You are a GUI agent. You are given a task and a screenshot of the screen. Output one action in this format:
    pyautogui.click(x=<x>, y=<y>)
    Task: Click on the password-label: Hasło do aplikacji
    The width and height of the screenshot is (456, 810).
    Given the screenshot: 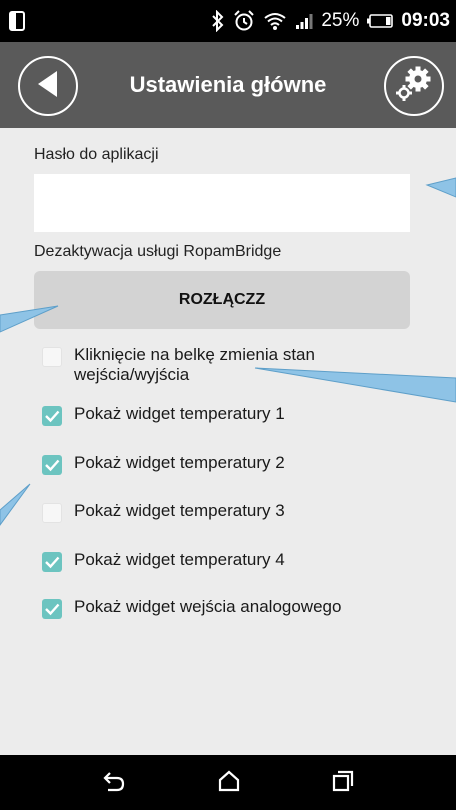 What is the action you would take?
    pyautogui.click(x=96, y=154)
    